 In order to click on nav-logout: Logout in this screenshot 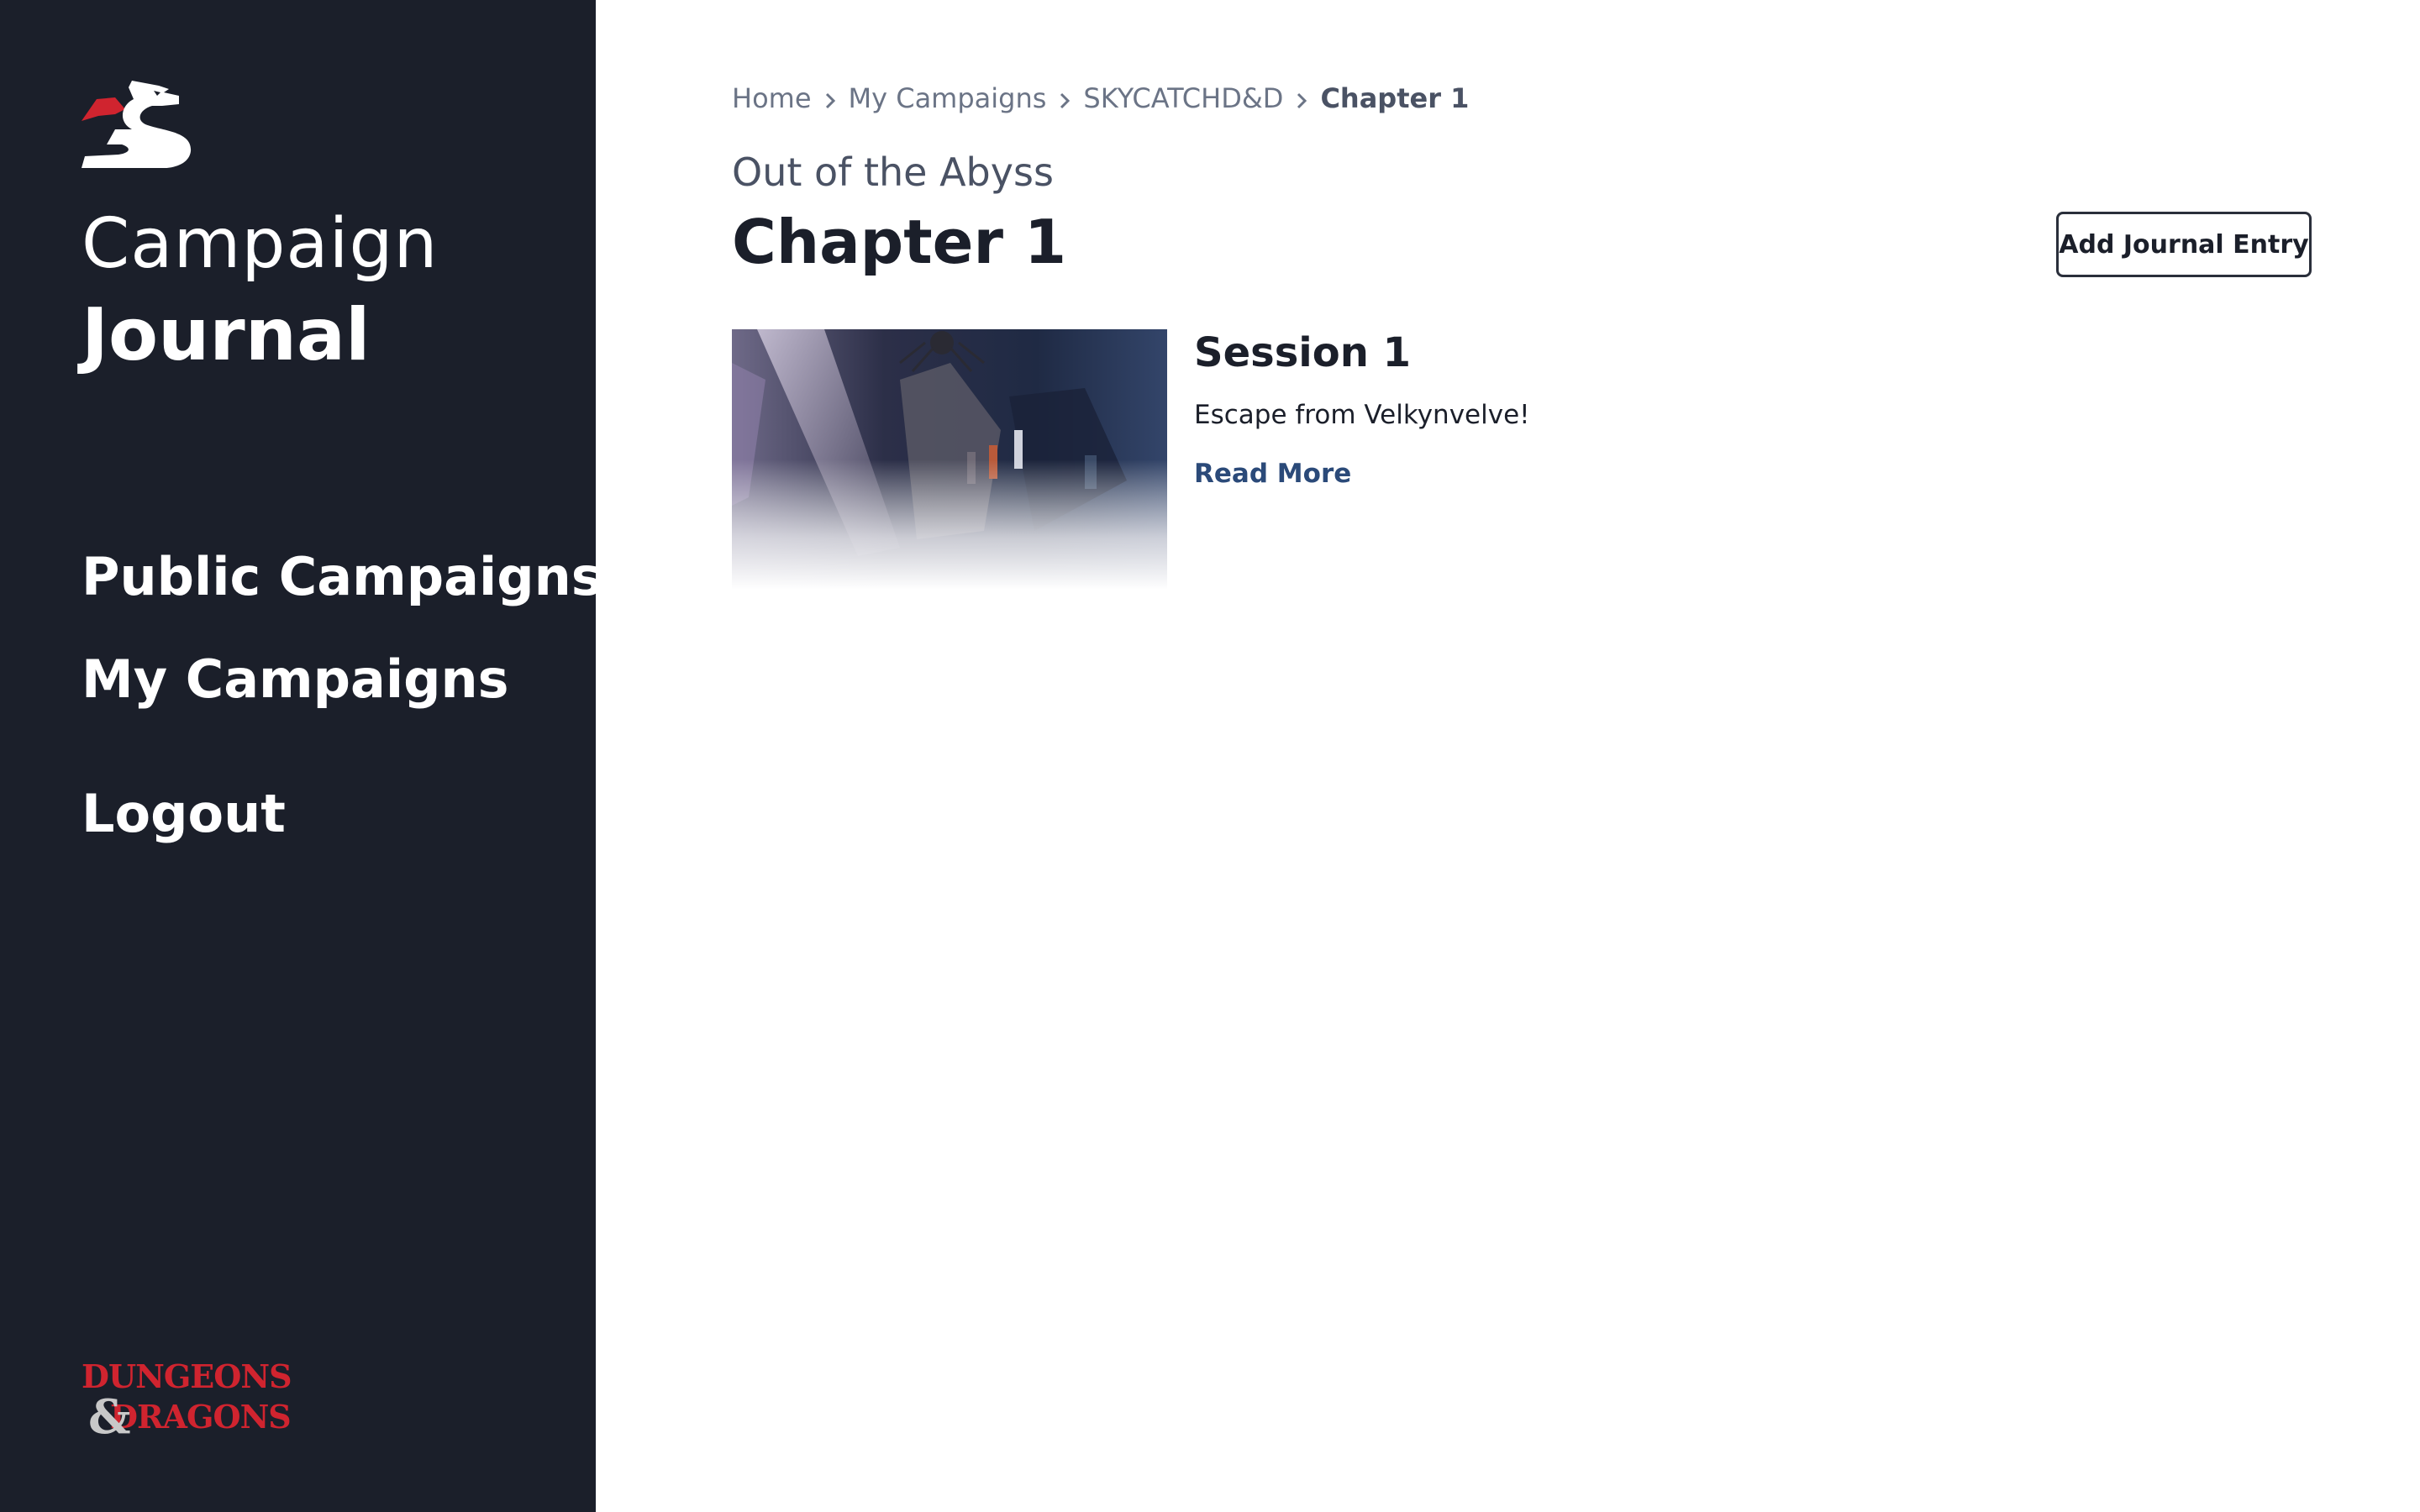, I will do `click(184, 814)`.